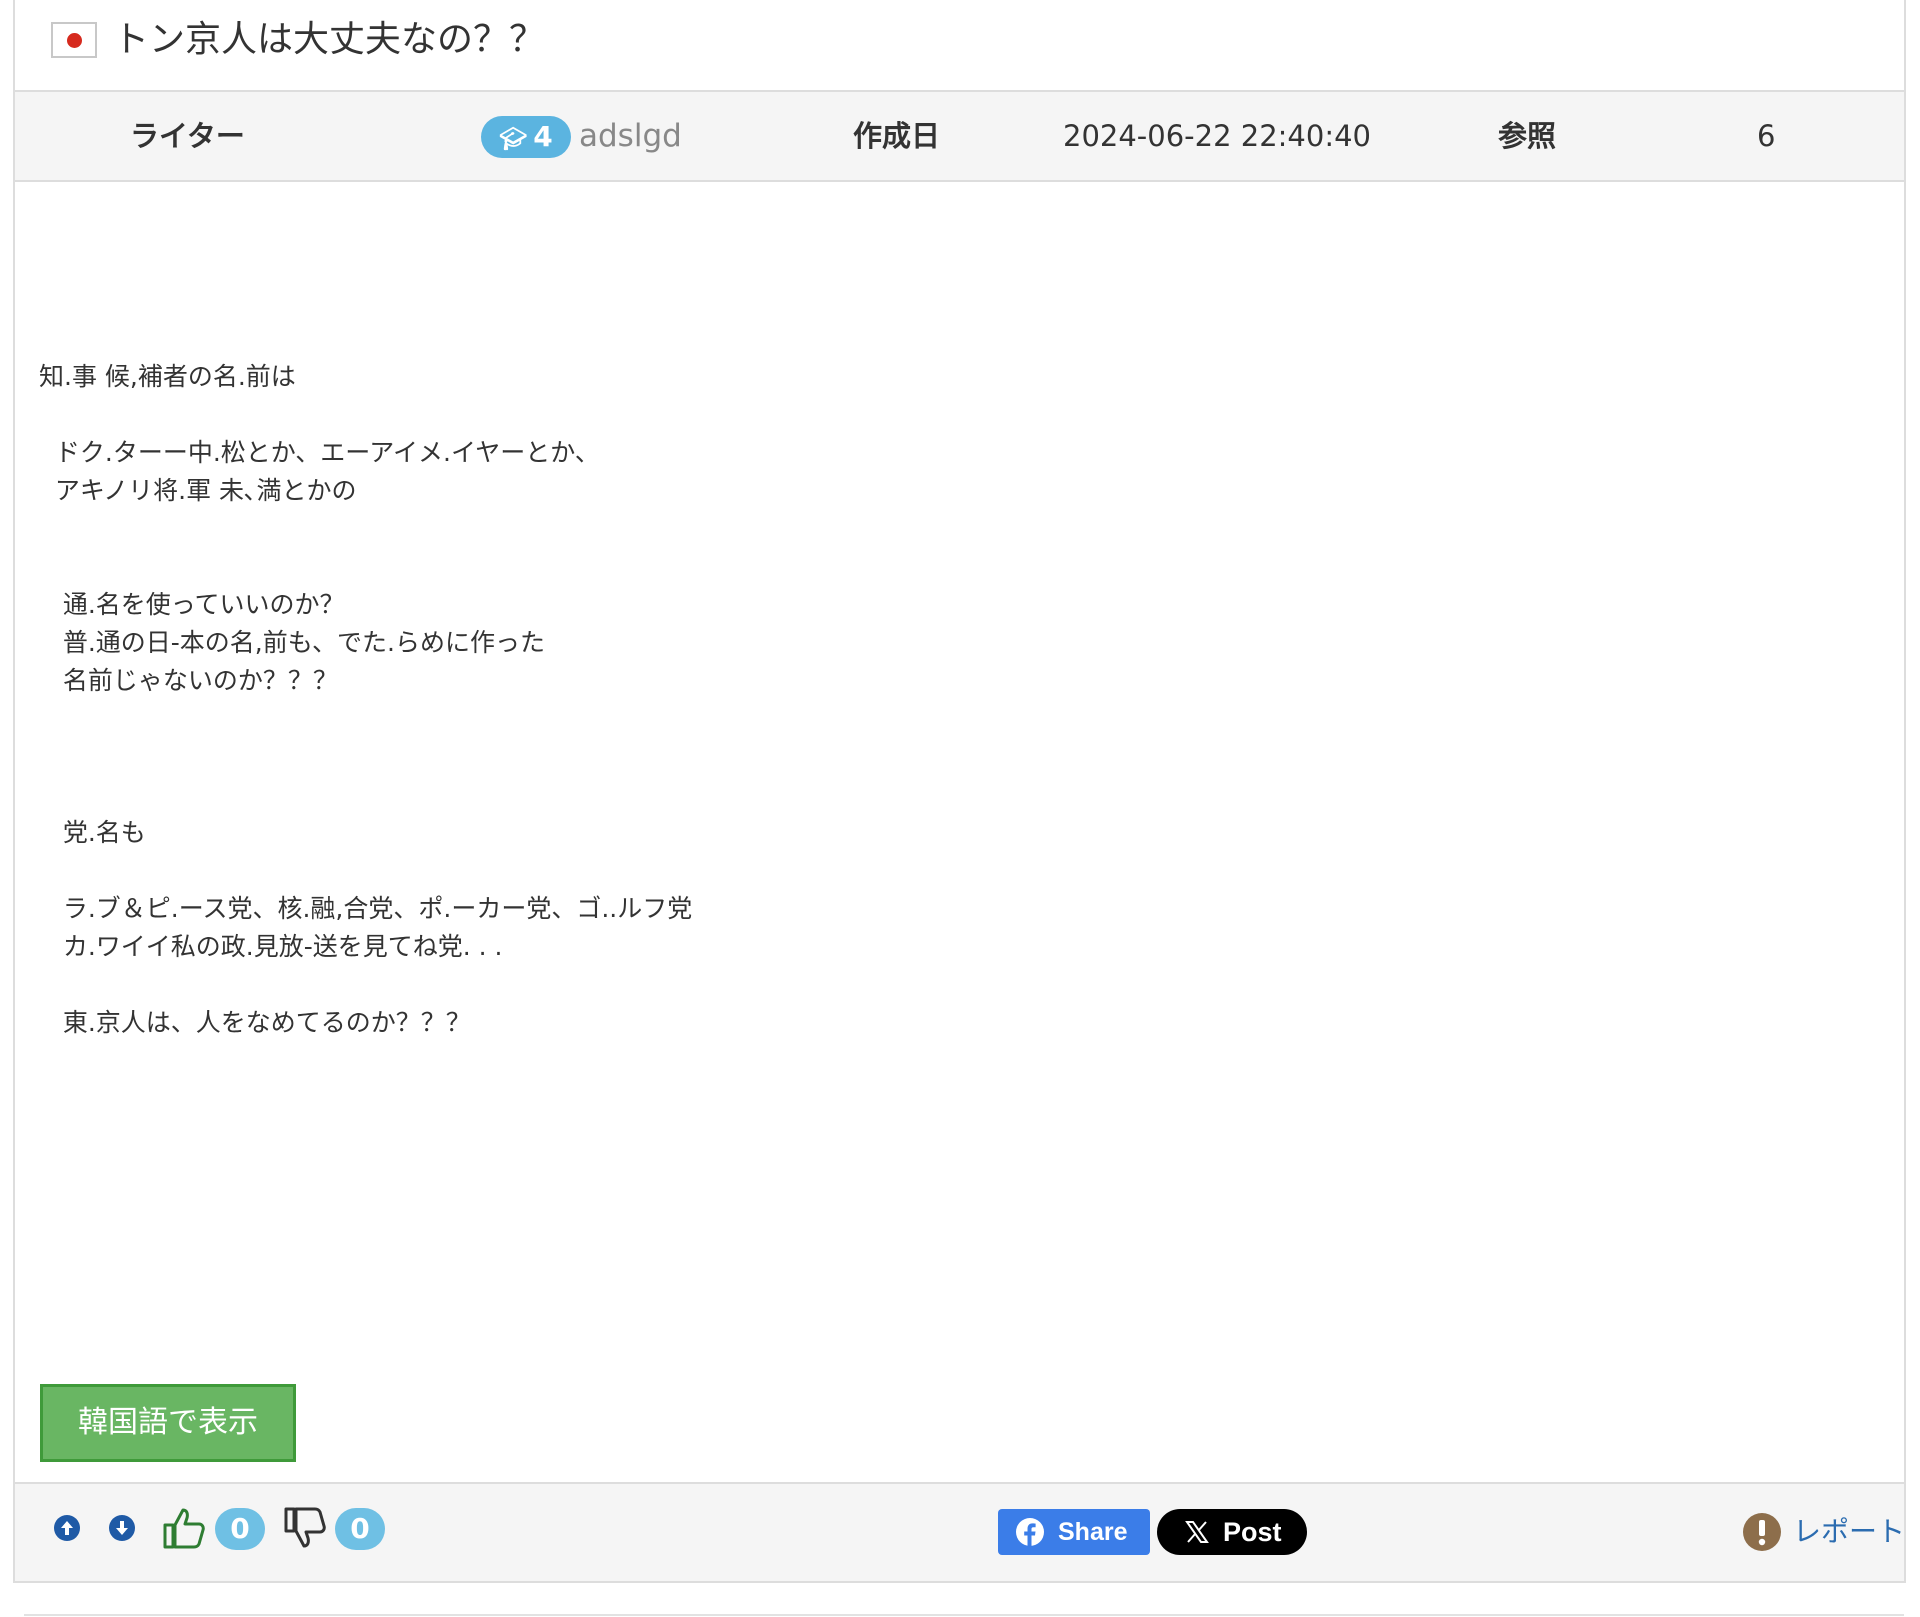 This screenshot has height=1617, width=1920. I want to click on flag-red-dot, so click(74, 40).